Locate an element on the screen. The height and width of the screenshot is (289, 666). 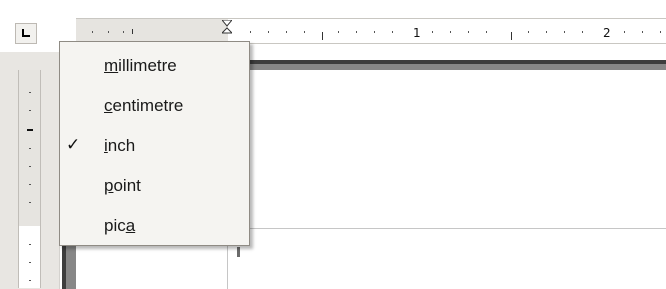
menu-item-pica: pica is located at coordinates (154, 227).